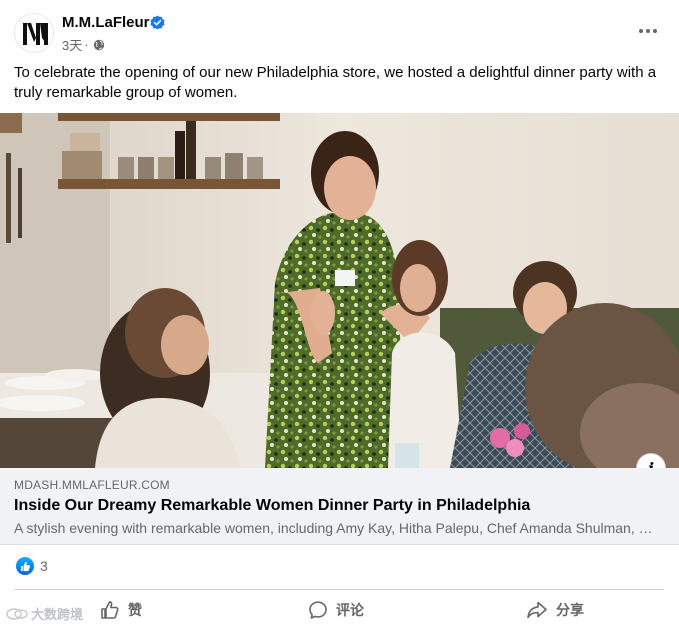 The width and height of the screenshot is (679, 629). Describe the element at coordinates (57, 614) in the screenshot. I see `watermark-text: 大数跨境` at that location.